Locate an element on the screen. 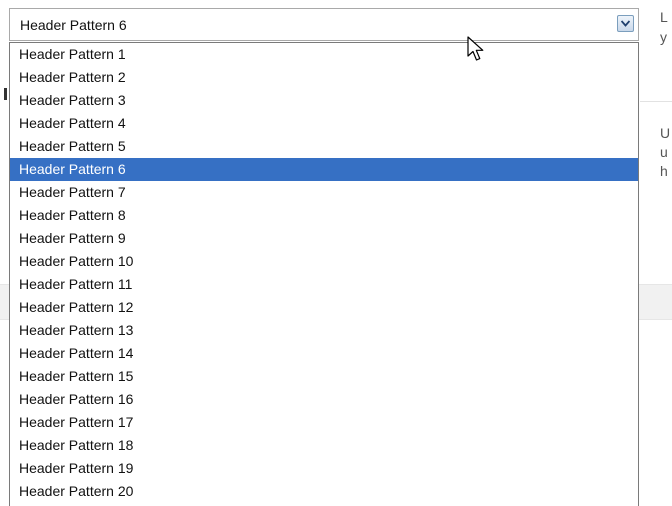 The height and width of the screenshot is (506, 672). dropdown-option: Header Pattern 16 is located at coordinates (324, 399).